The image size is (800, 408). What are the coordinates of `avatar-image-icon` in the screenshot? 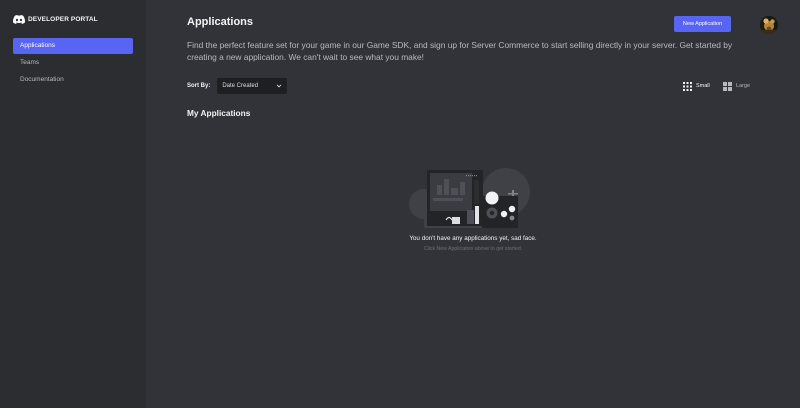 It's located at (769, 25).